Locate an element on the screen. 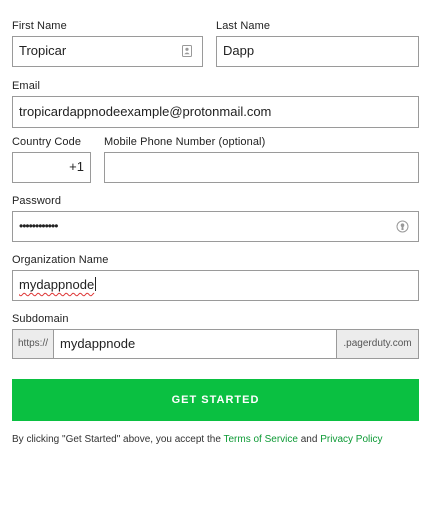 Image resolution: width=436 pixels, height=519 pixels. get-started-button: GET STARTED is located at coordinates (215, 400).